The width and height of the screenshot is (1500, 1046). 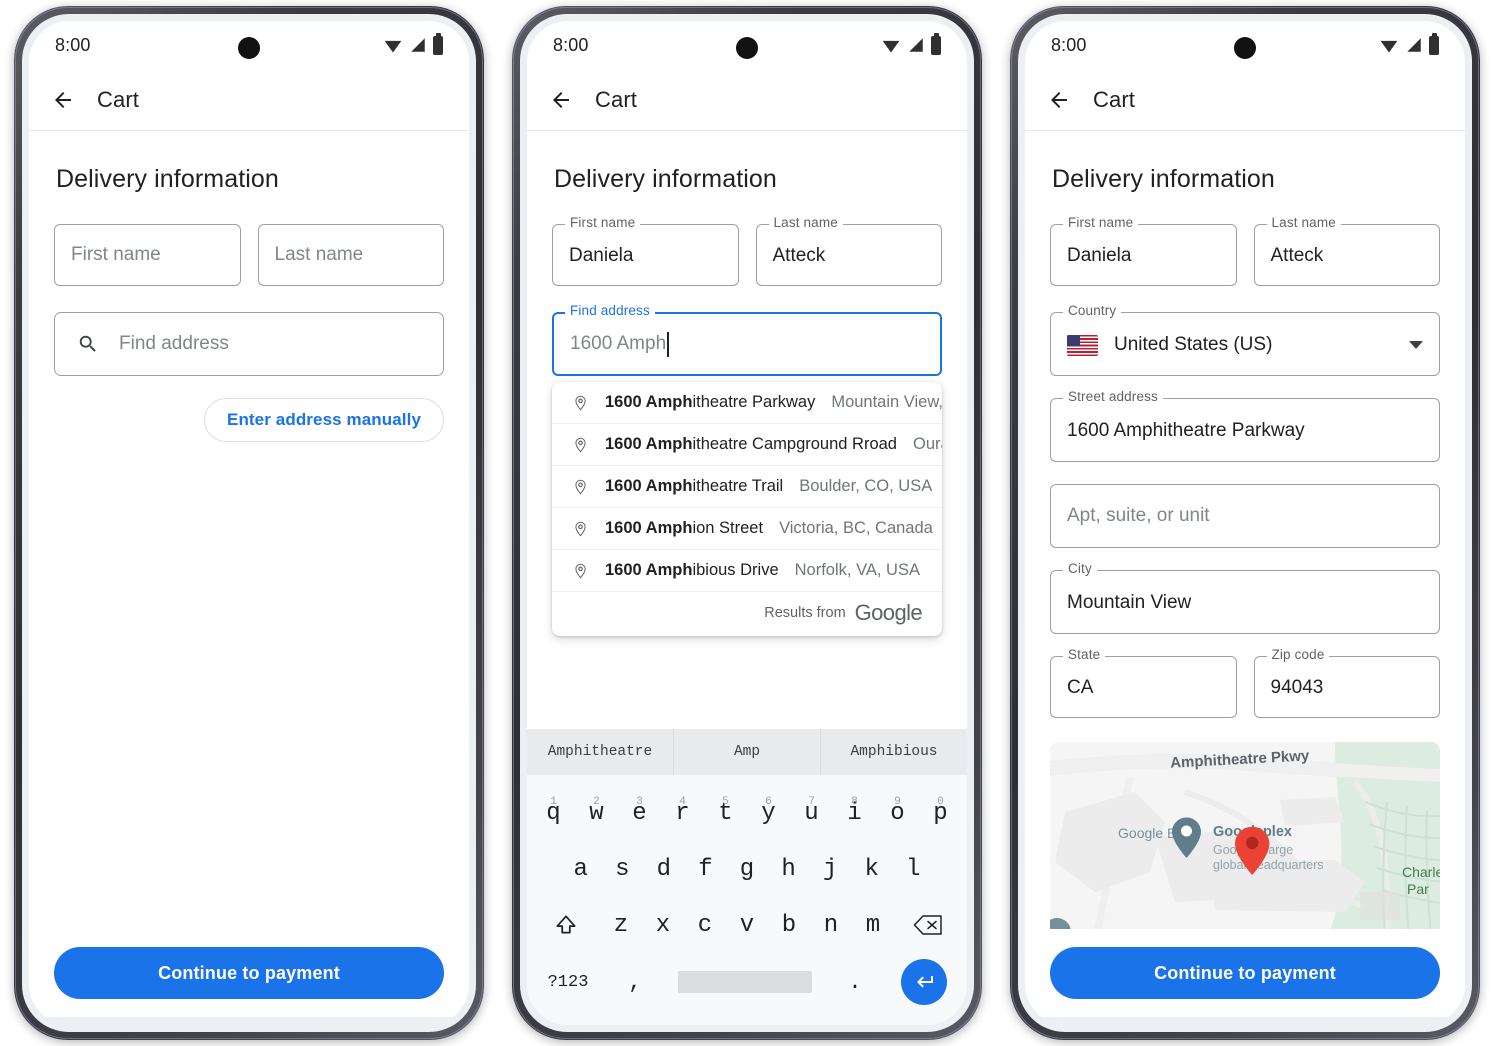 I want to click on key-i: 8i, so click(x=854, y=811).